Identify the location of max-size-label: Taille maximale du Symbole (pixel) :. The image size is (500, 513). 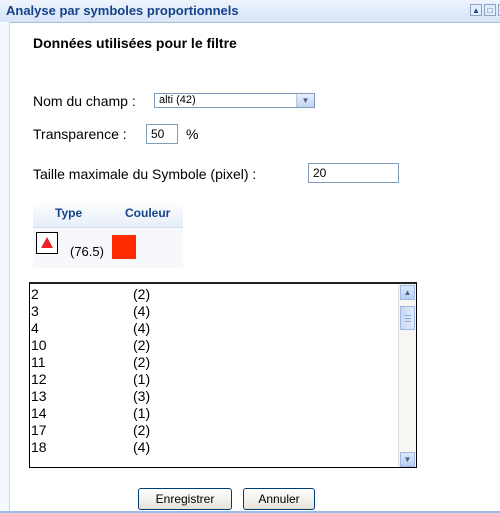
(145, 174).